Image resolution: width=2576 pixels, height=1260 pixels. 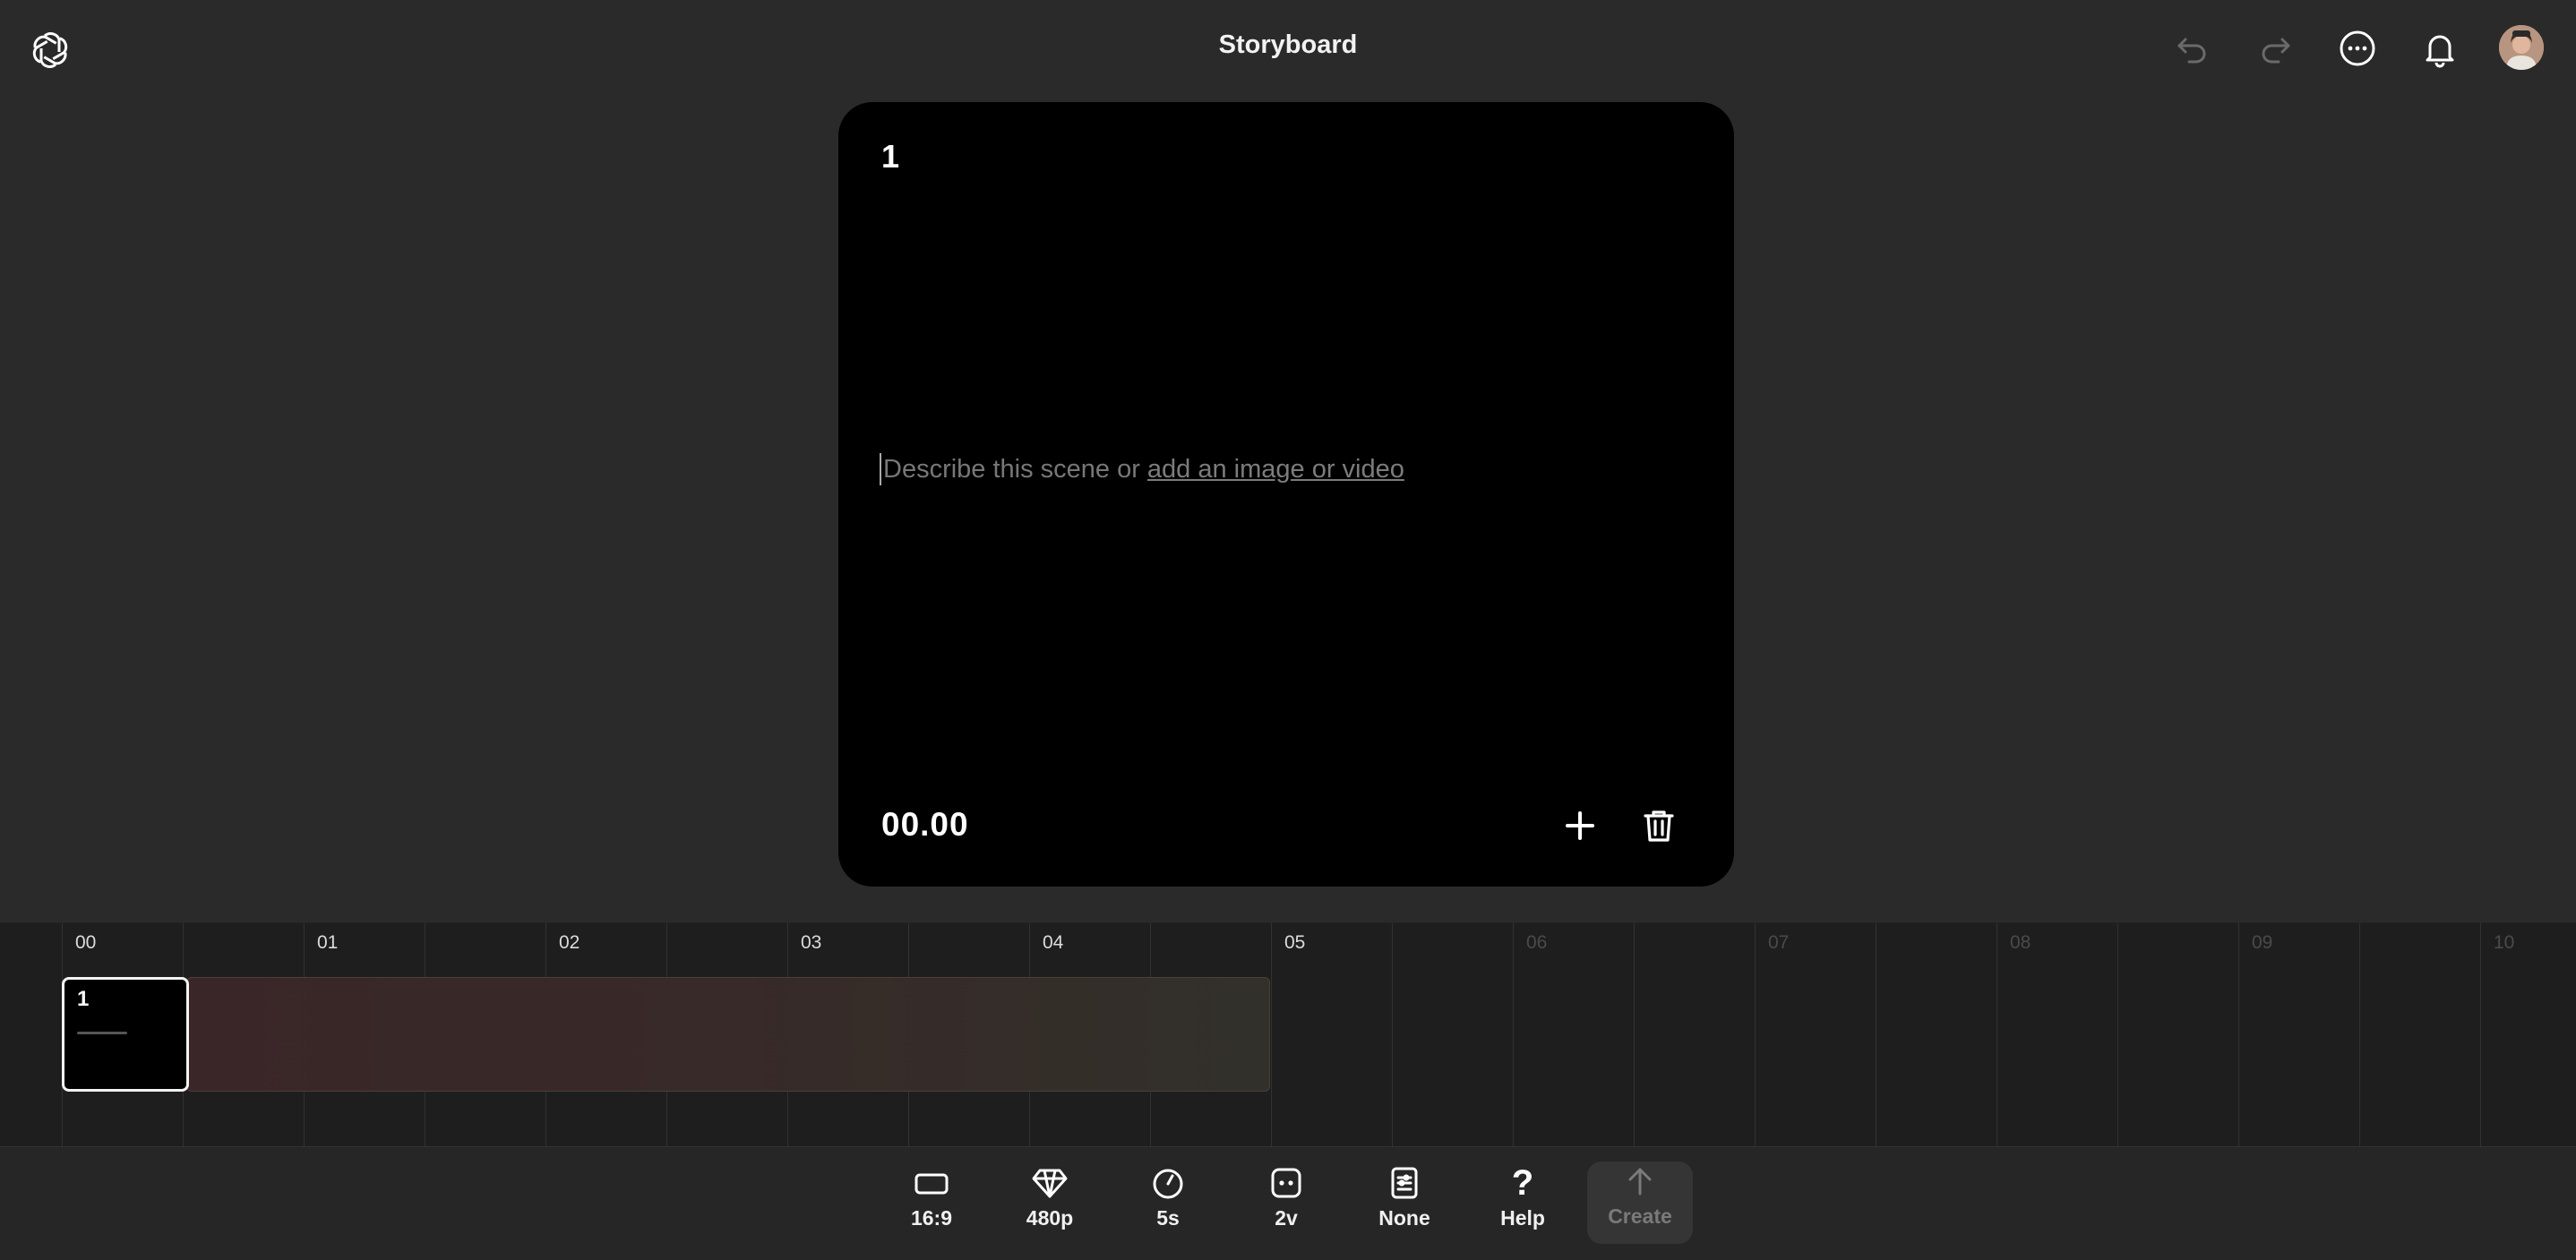 What do you see at coordinates (931, 1218) in the screenshot?
I see `aspect-ratio-label: 16:9` at bounding box center [931, 1218].